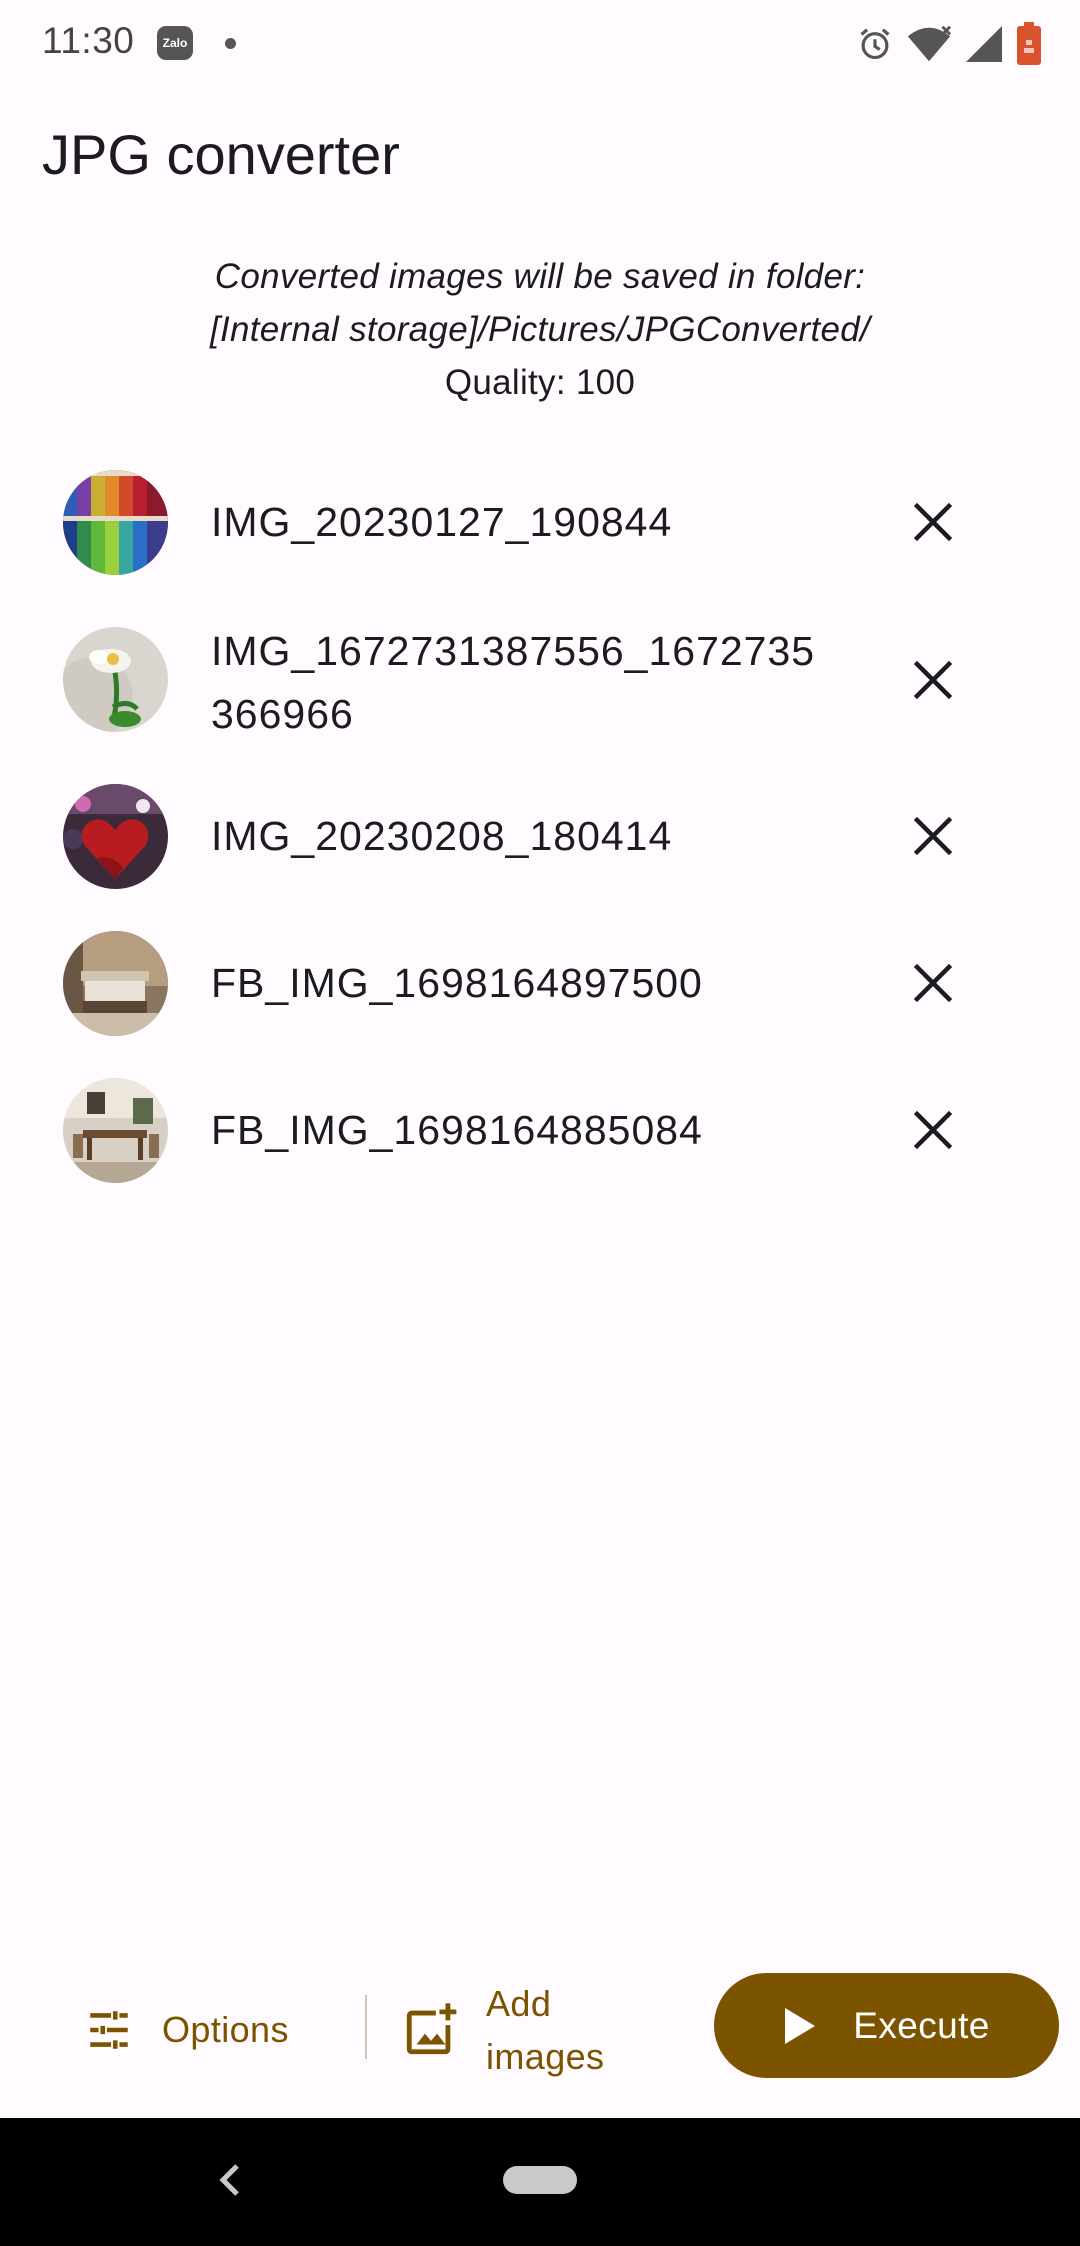  Describe the element at coordinates (431, 2029) in the screenshot. I see `add-photo-icon` at that location.